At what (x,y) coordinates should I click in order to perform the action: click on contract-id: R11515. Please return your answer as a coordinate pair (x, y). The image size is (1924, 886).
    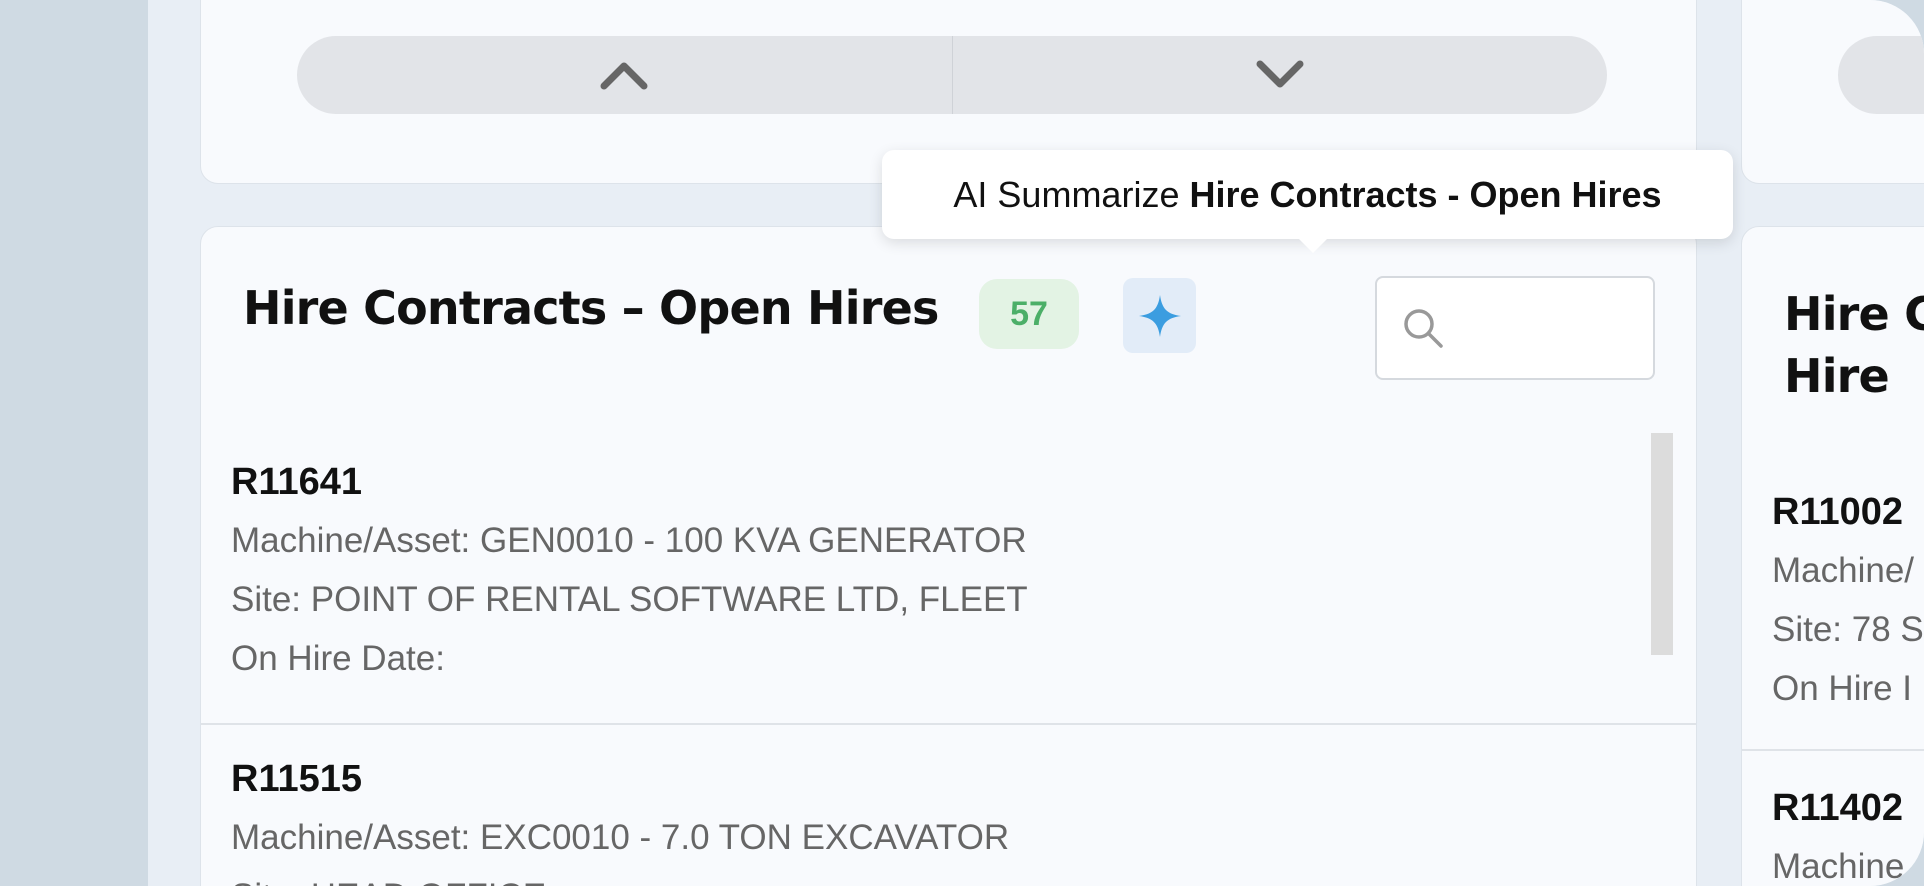
    Looking at the image, I should click on (297, 779).